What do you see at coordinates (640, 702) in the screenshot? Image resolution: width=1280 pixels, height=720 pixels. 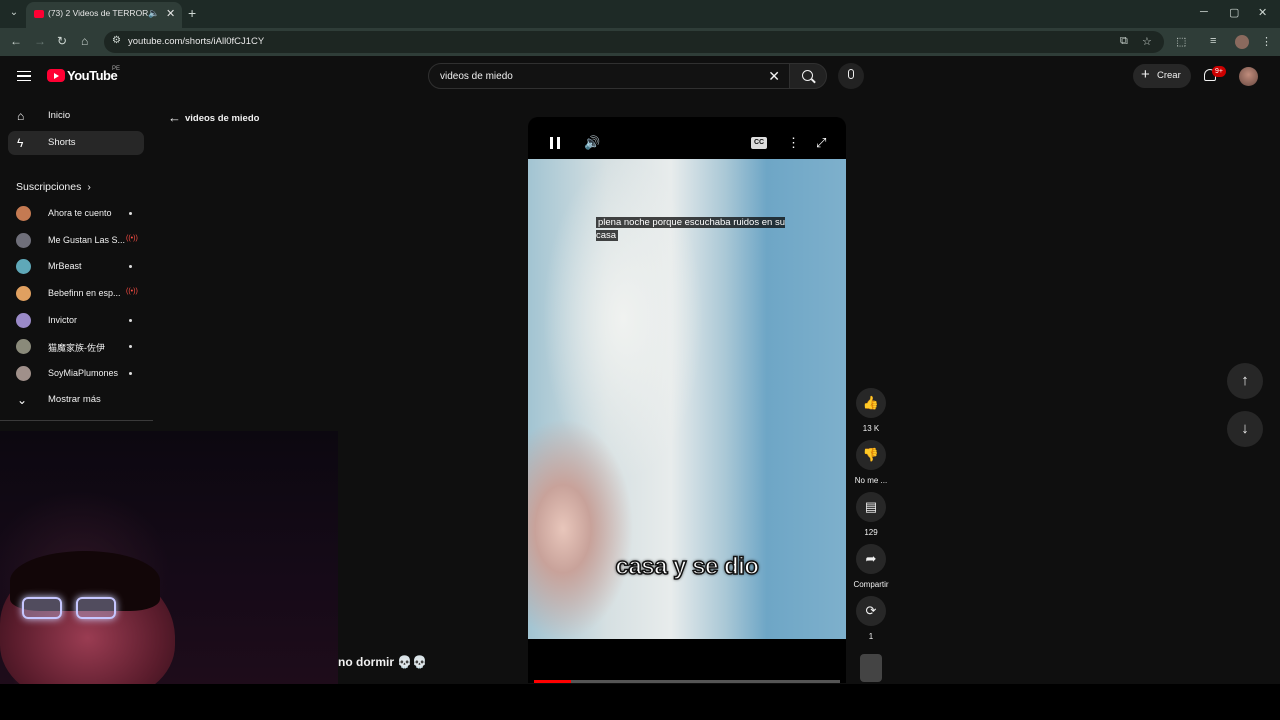 I see `bottom-strip` at bounding box center [640, 702].